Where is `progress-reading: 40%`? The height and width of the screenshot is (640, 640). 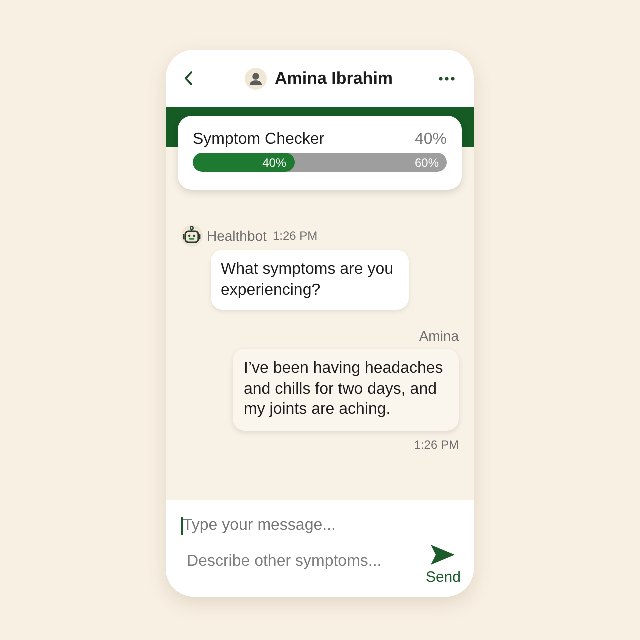
progress-reading: 40% is located at coordinates (430, 140).